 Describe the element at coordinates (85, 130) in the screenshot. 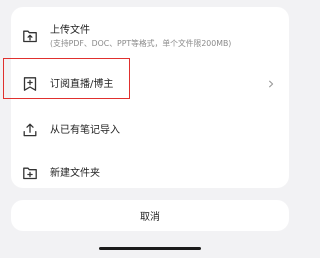

I see `import-from-notes-label: 从已有笔记导入` at that location.